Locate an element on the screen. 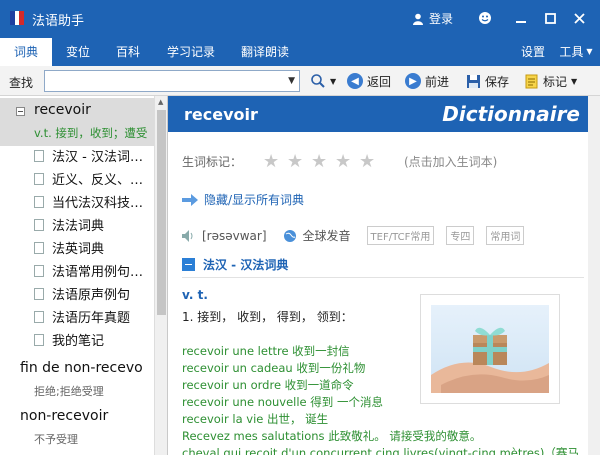 The height and width of the screenshot is (455, 600). back-label: 返回 is located at coordinates (379, 81).